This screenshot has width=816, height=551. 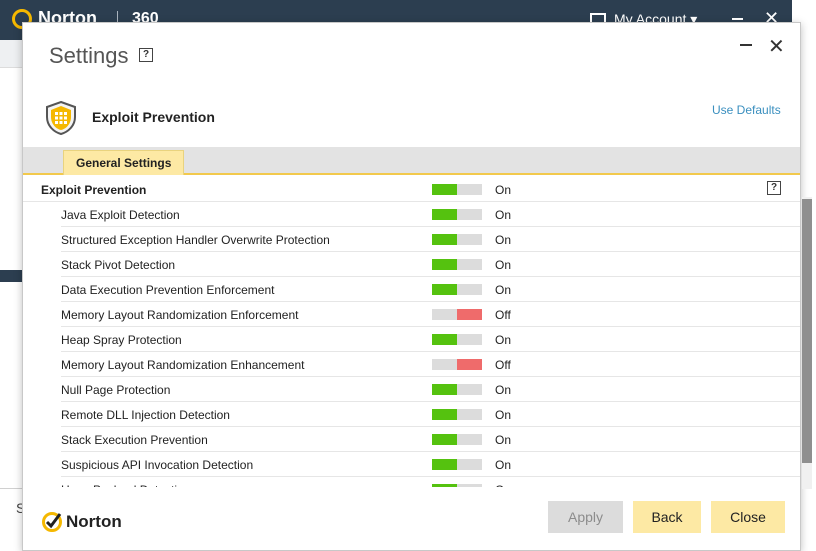 What do you see at coordinates (120, 215) in the screenshot?
I see `setting-label: Java Exploit Detection` at bounding box center [120, 215].